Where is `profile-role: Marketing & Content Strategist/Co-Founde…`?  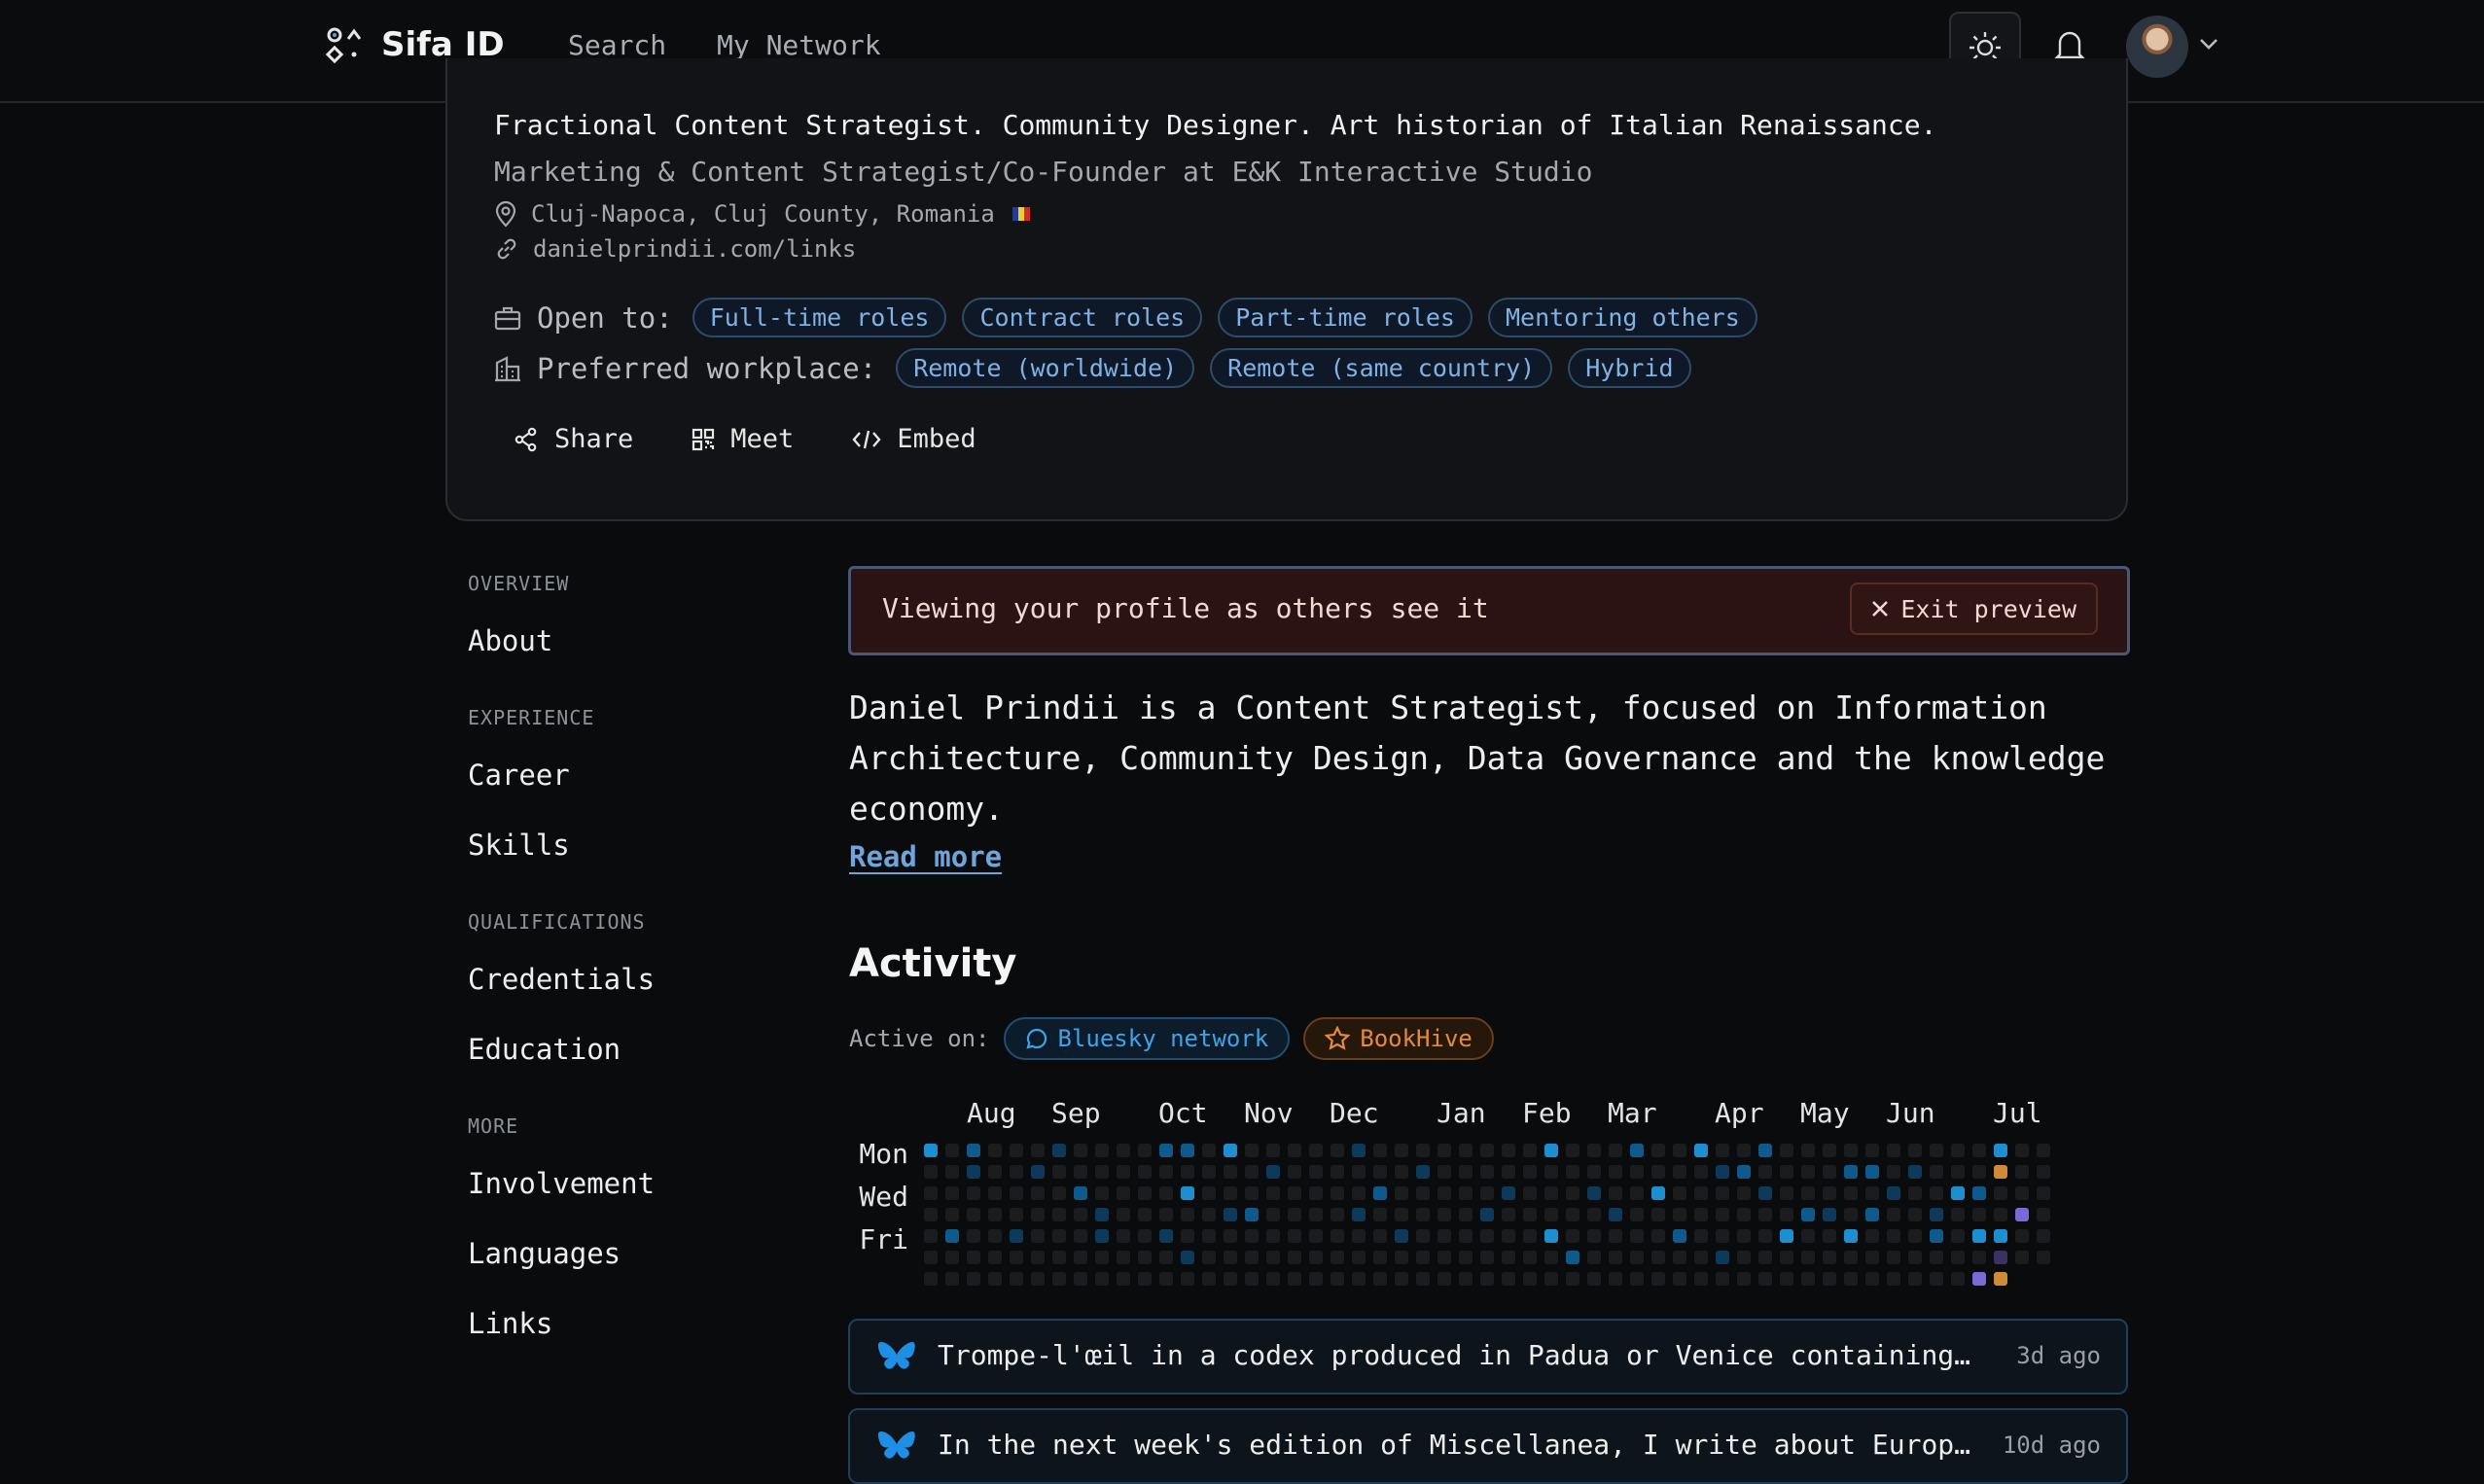
profile-role: Marketing & Content Strategist/Co-Founde… is located at coordinates (1043, 172).